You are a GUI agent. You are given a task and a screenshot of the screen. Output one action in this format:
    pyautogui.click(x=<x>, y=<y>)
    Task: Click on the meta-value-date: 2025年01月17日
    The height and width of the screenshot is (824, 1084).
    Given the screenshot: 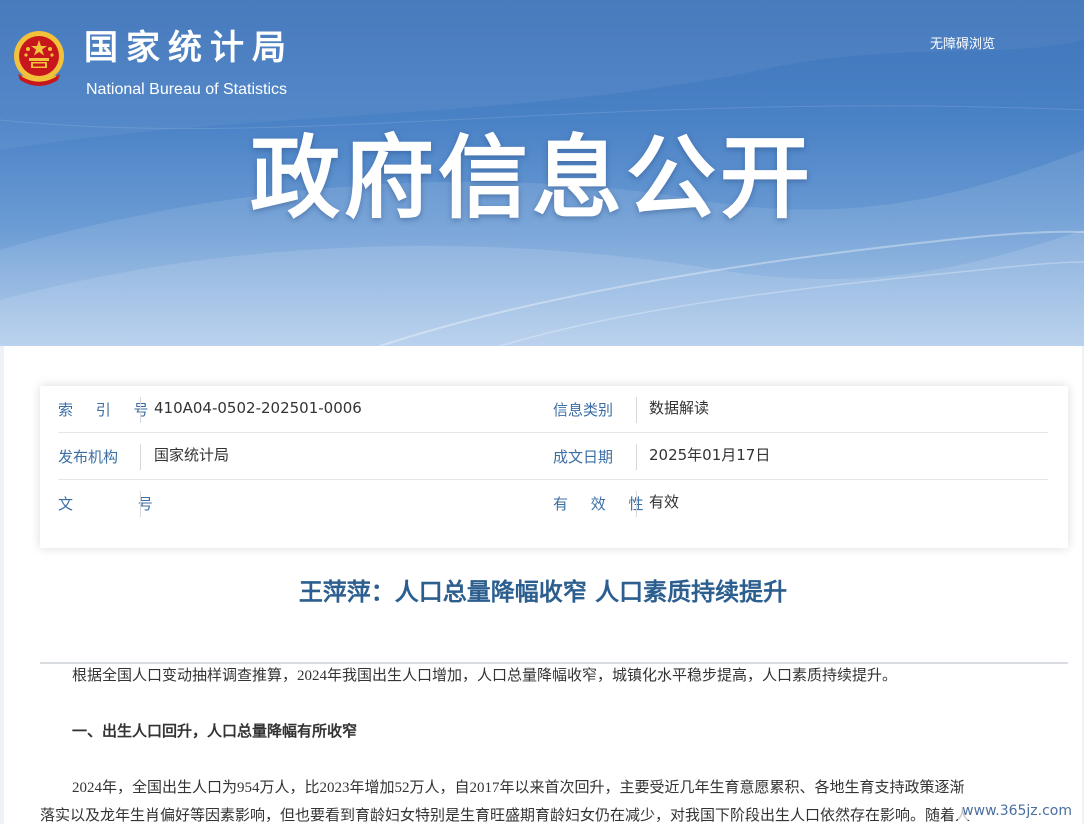 What is the action you would take?
    pyautogui.click(x=710, y=455)
    